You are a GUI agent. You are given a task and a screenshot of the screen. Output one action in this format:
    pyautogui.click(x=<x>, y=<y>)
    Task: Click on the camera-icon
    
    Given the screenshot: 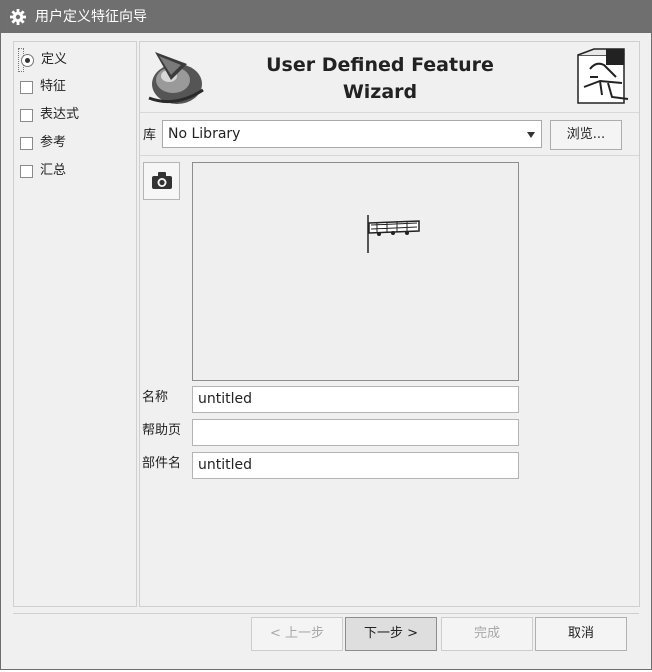 What is the action you would take?
    pyautogui.click(x=162, y=180)
    